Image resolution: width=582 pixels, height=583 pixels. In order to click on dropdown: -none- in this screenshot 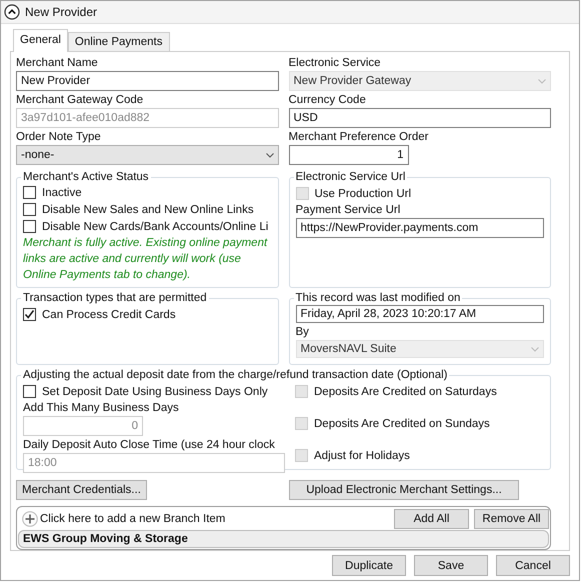, I will do `click(147, 155)`.